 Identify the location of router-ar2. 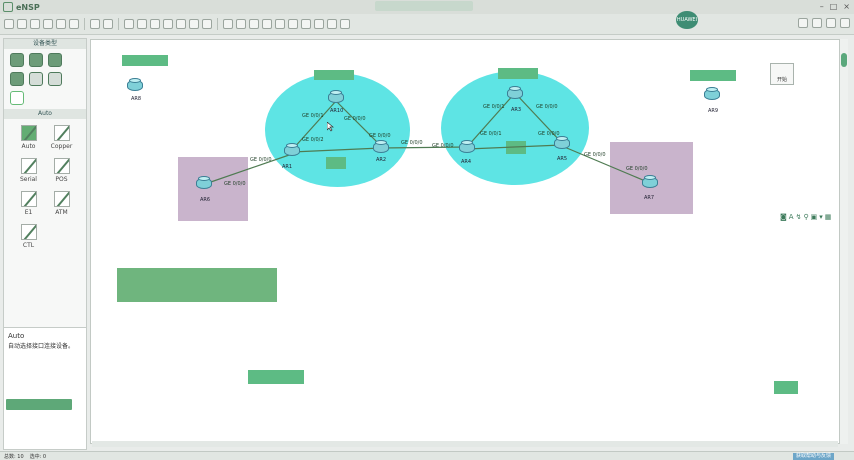
(381, 147).